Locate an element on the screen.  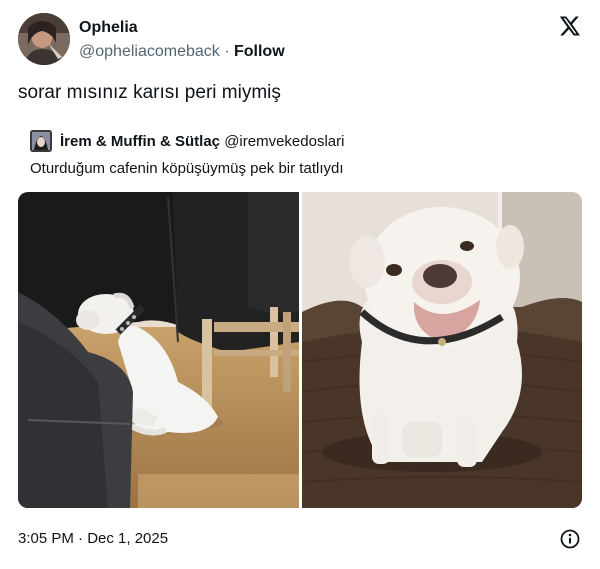
author-handle: @opheliacomeback is located at coordinates (149, 51).